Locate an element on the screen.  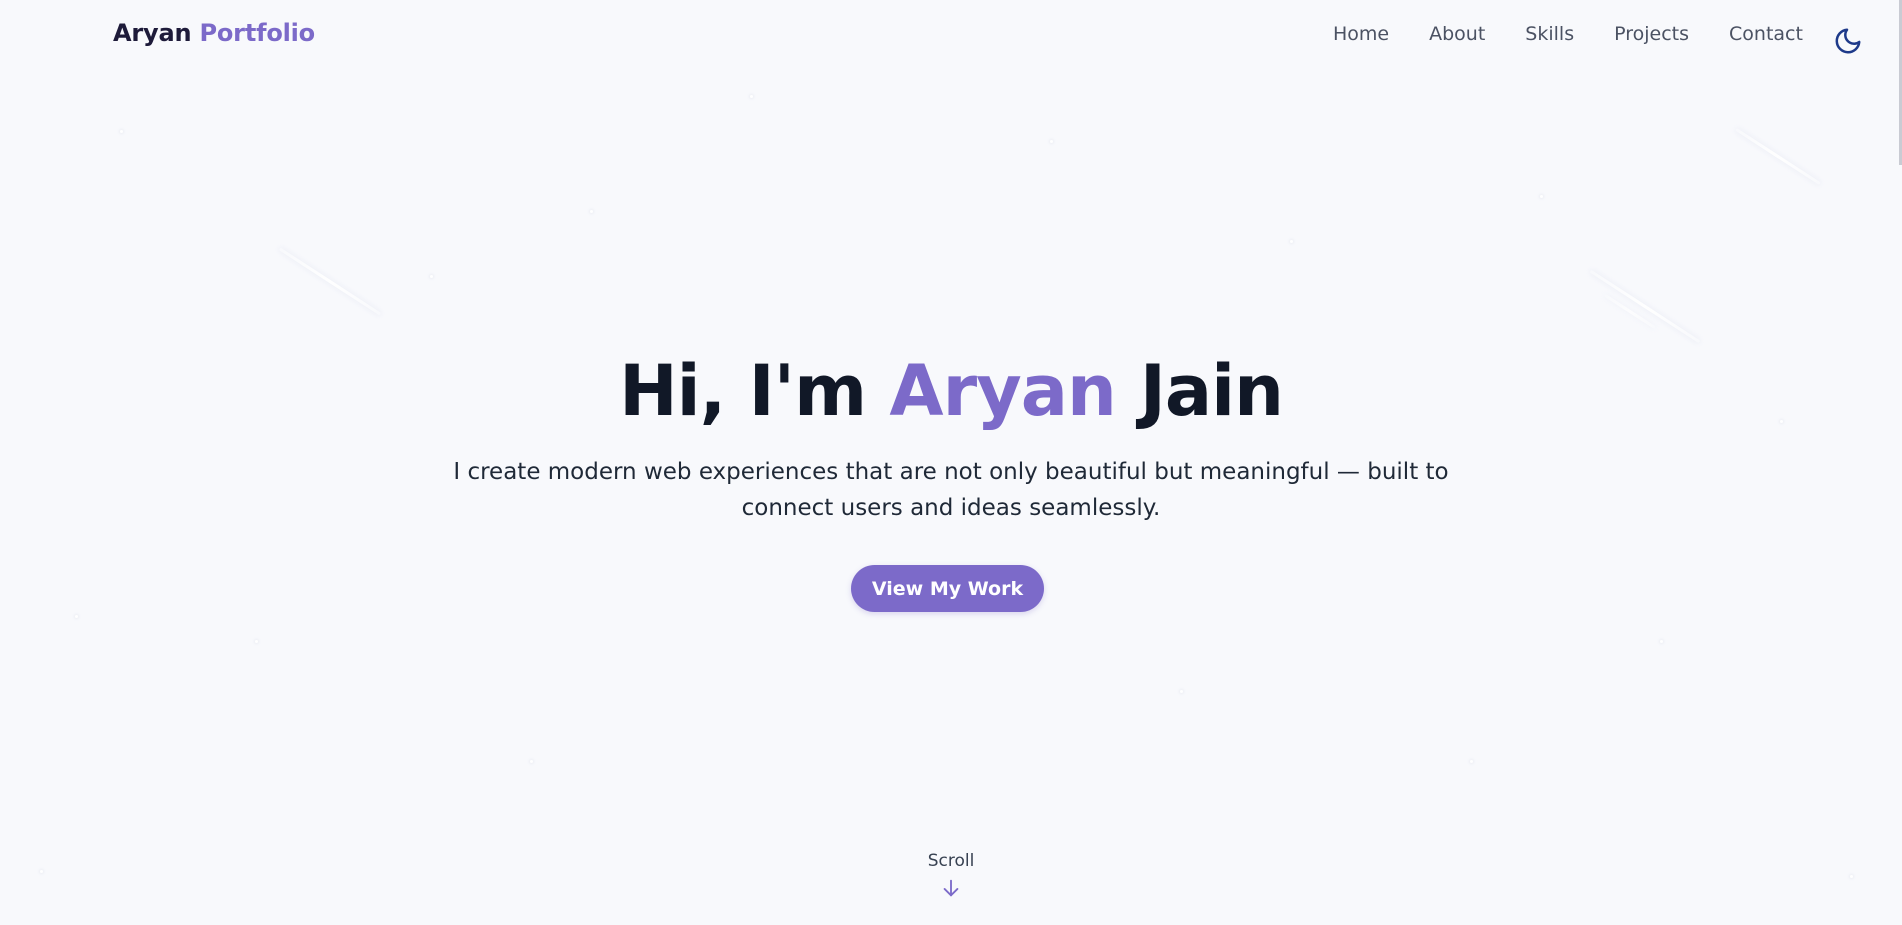
theme-toggle-button is located at coordinates (1848, 41).